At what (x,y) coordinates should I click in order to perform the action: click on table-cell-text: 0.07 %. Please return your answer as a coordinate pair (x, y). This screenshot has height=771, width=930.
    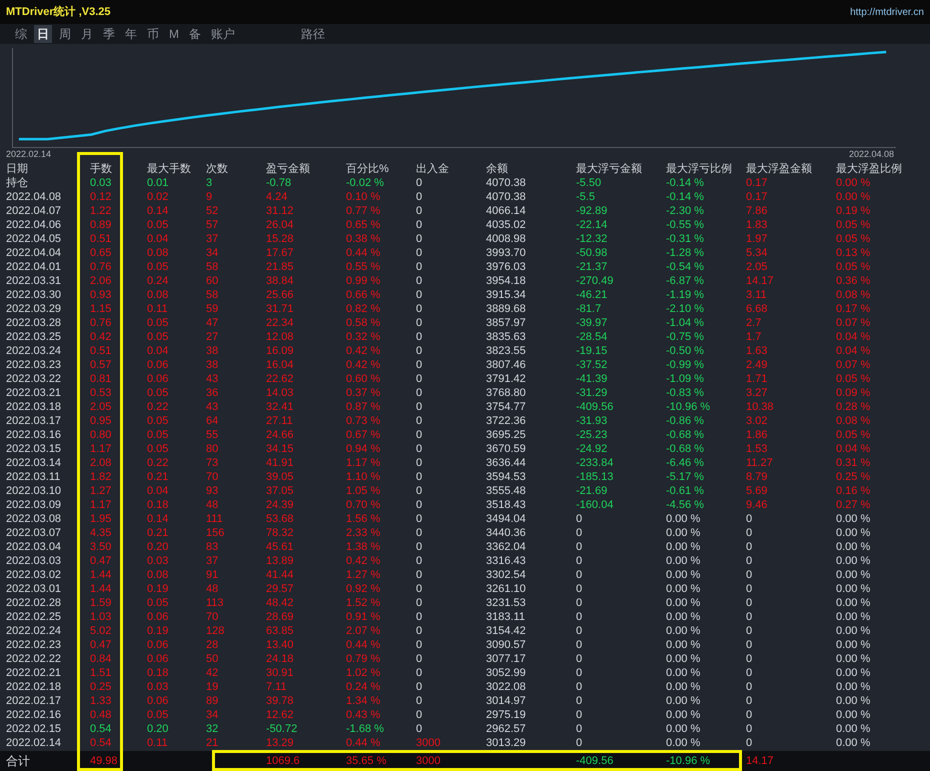
    Looking at the image, I should click on (854, 365).